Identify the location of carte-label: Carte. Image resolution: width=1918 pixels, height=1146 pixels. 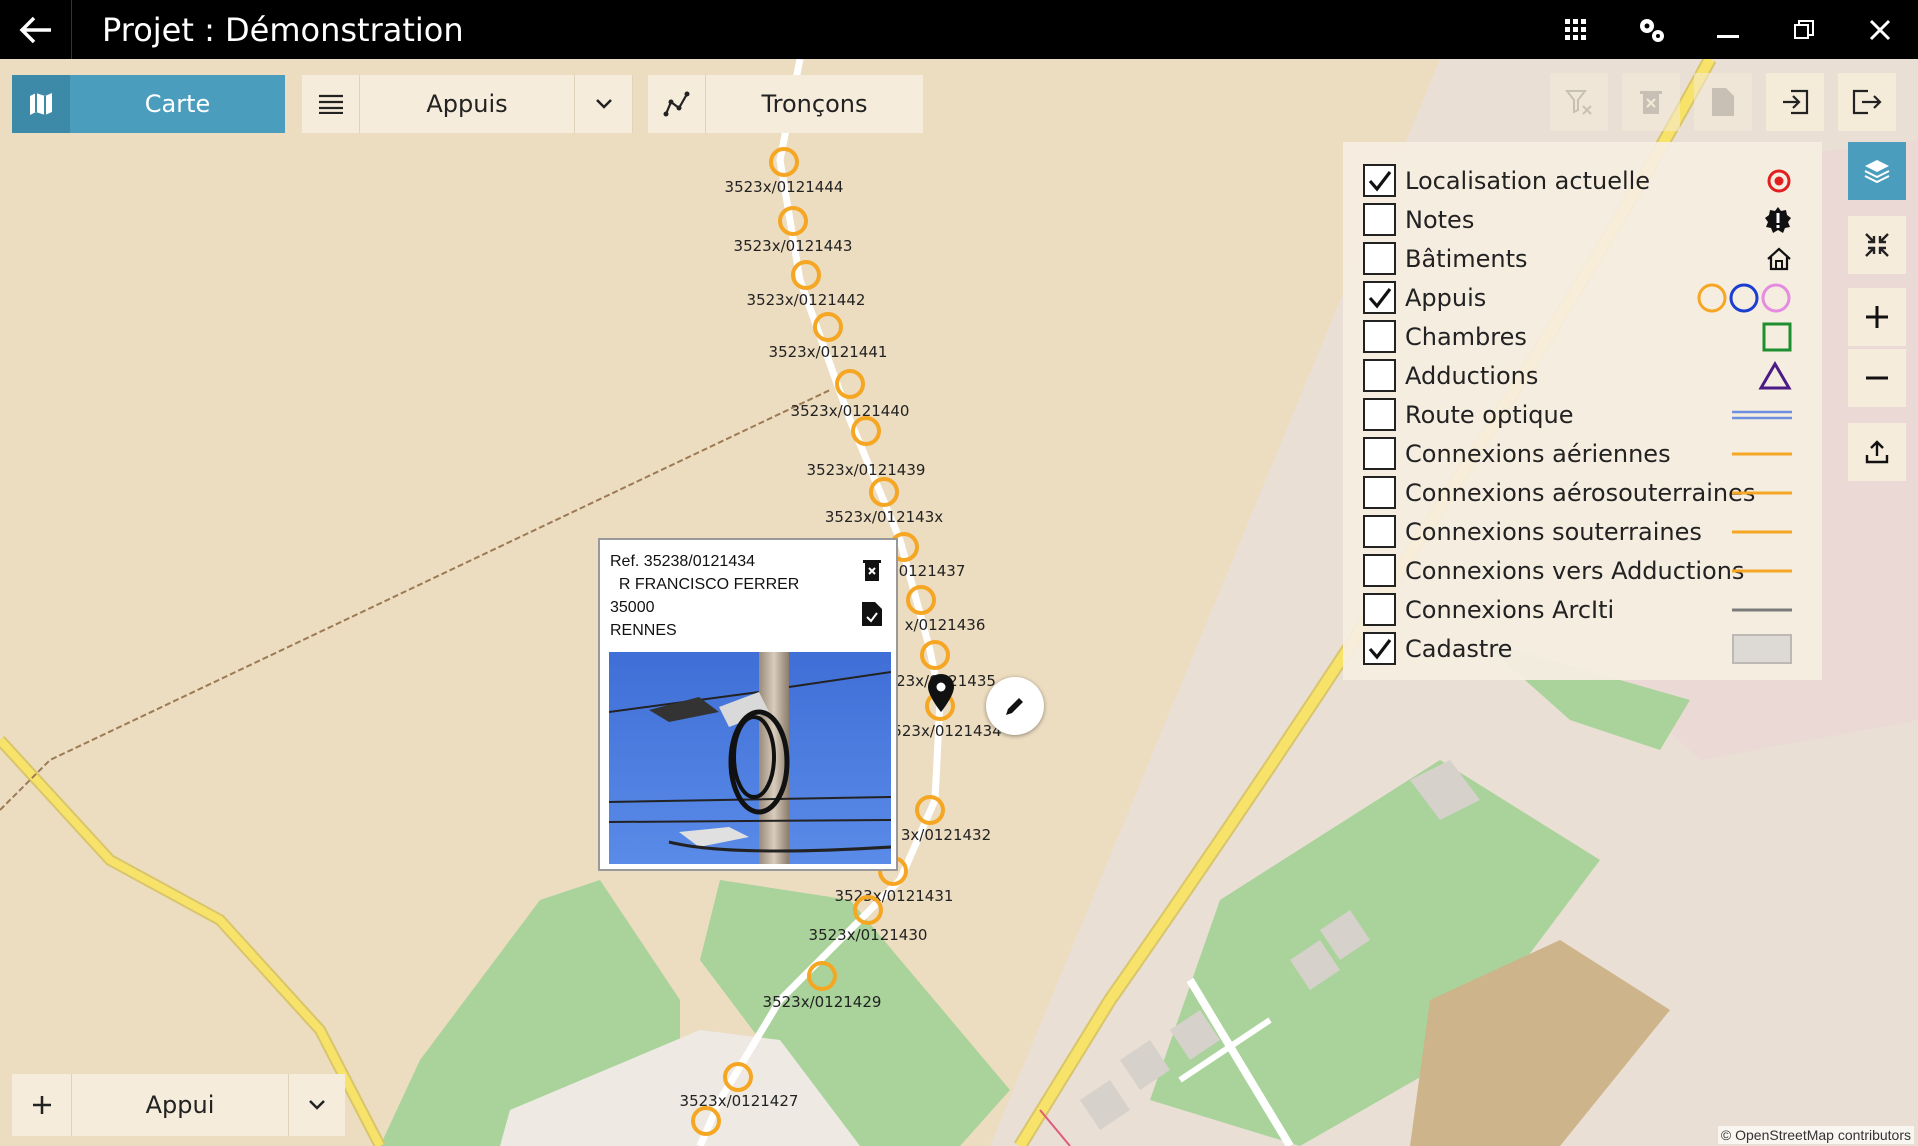
(177, 104).